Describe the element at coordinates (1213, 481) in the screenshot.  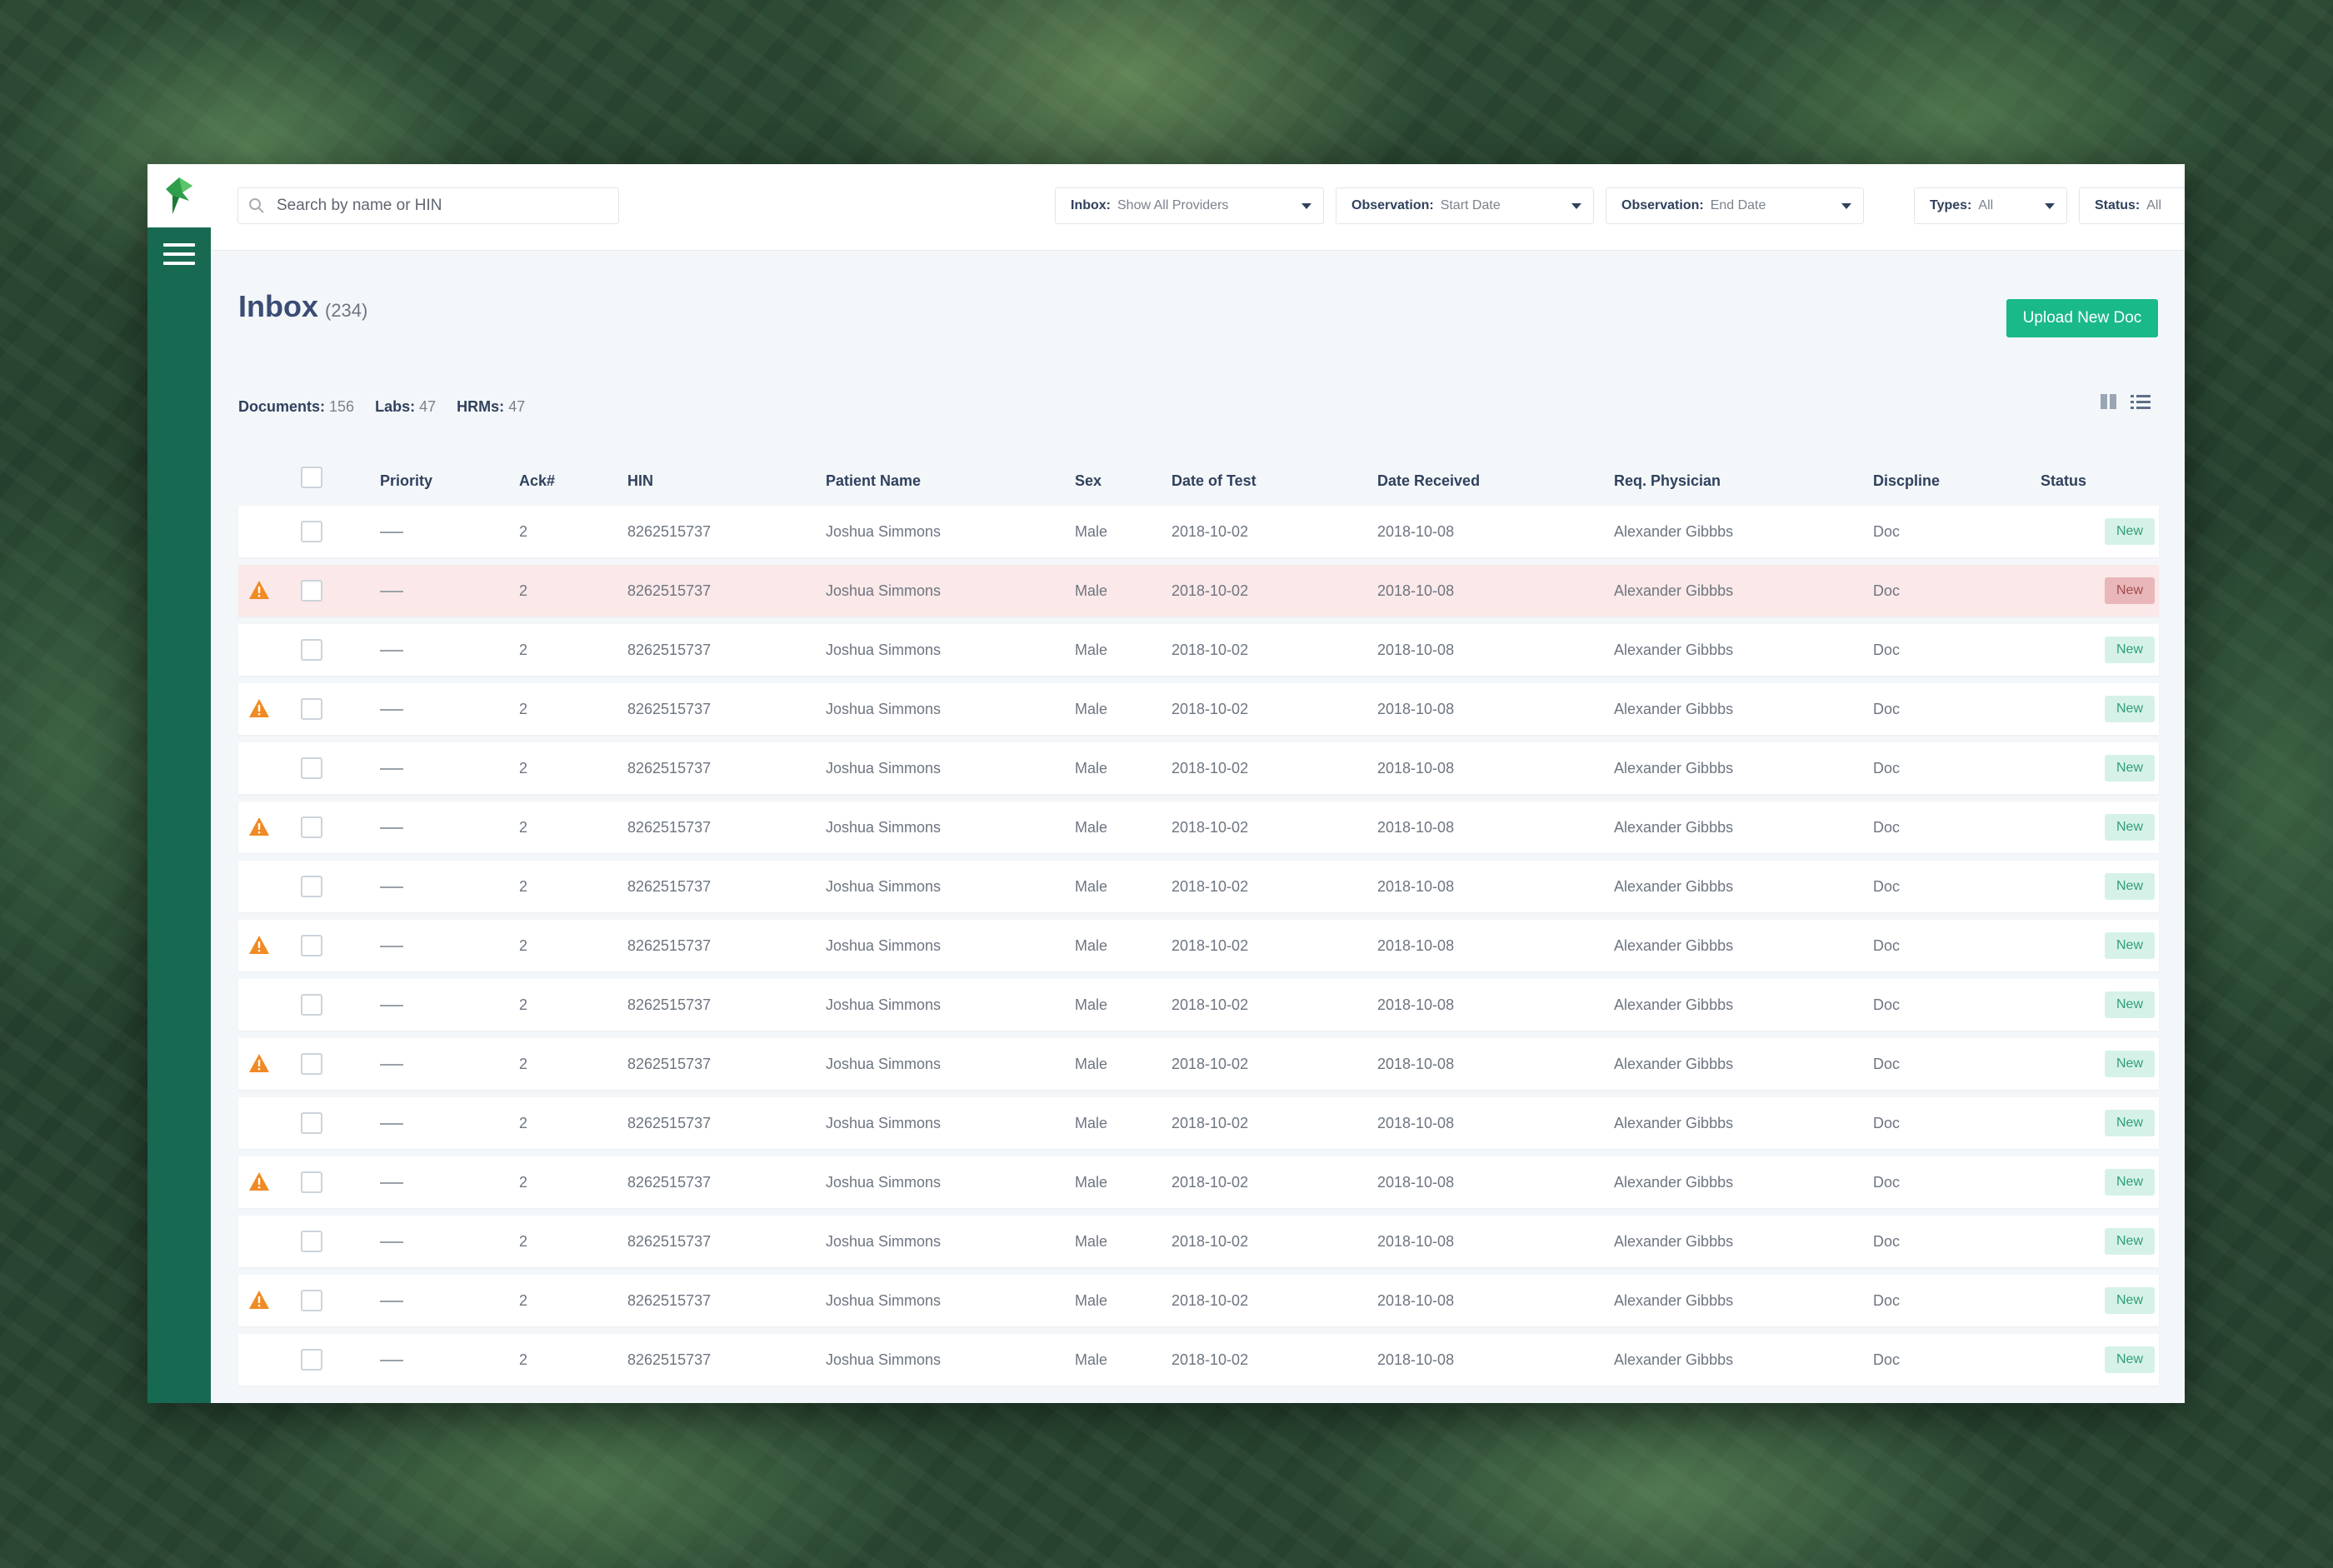
I see `header-date-of-test: Date of Test` at that location.